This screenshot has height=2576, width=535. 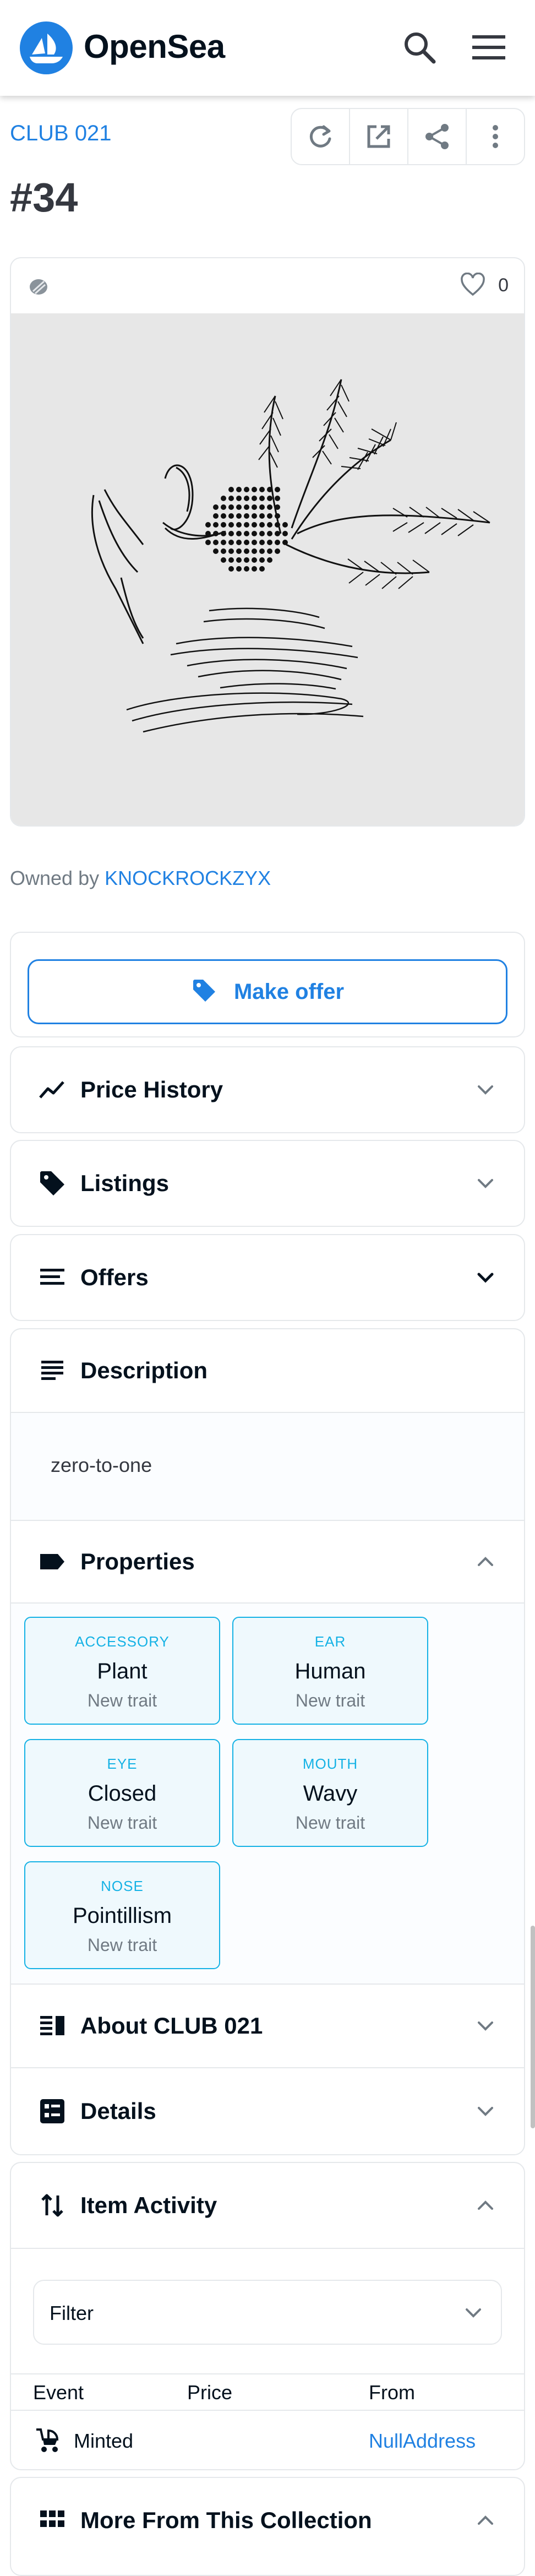 I want to click on refresh-icon, so click(x=321, y=137).